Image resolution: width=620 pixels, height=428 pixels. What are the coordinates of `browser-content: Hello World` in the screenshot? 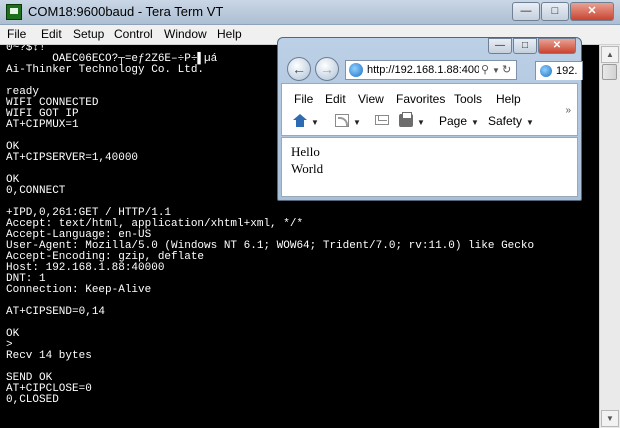 It's located at (429, 167).